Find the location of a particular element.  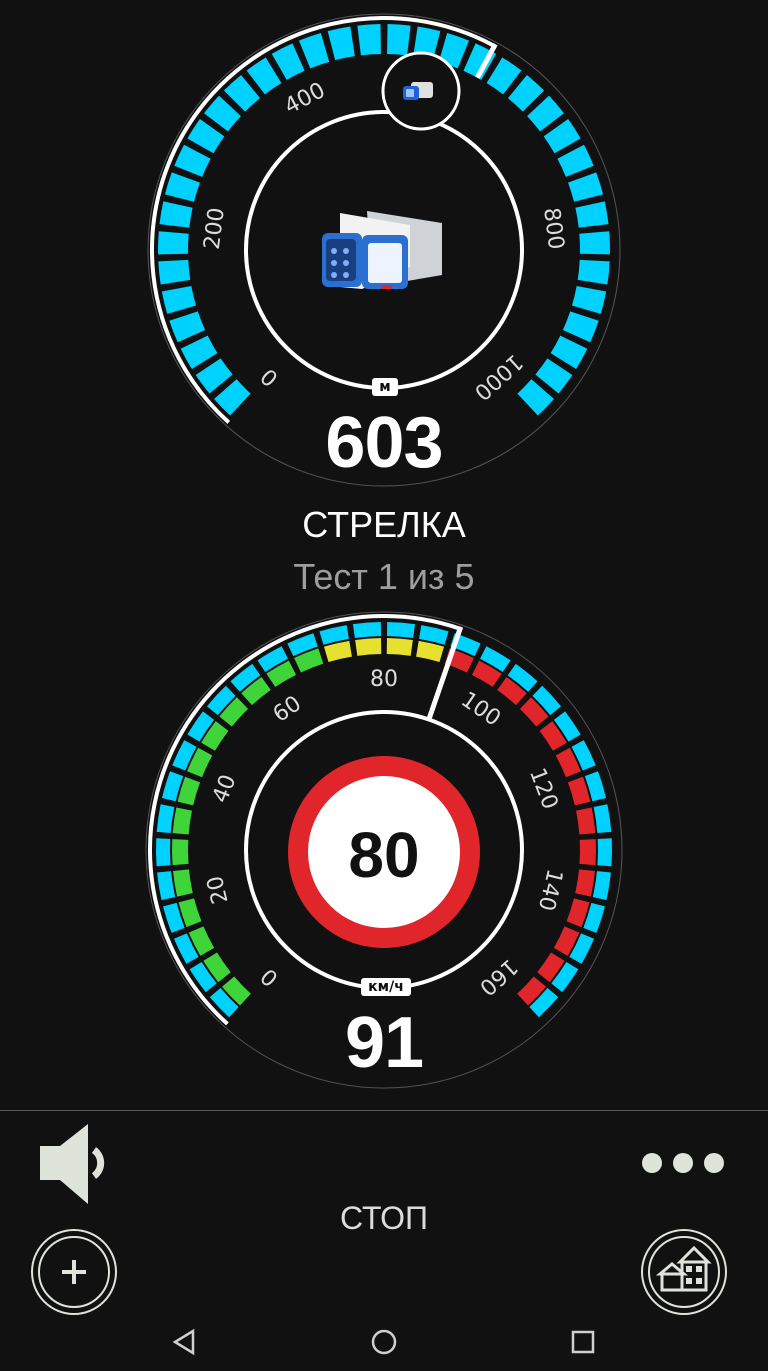

distance-scale-label: 400 is located at coordinates (305, 99).